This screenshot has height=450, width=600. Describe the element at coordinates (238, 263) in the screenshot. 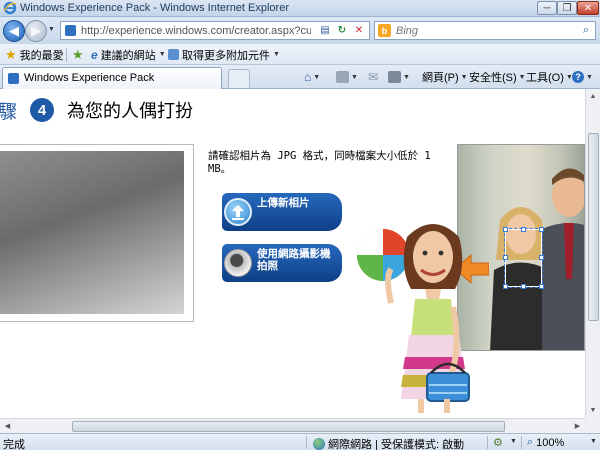

I see `webcam-icon` at that location.